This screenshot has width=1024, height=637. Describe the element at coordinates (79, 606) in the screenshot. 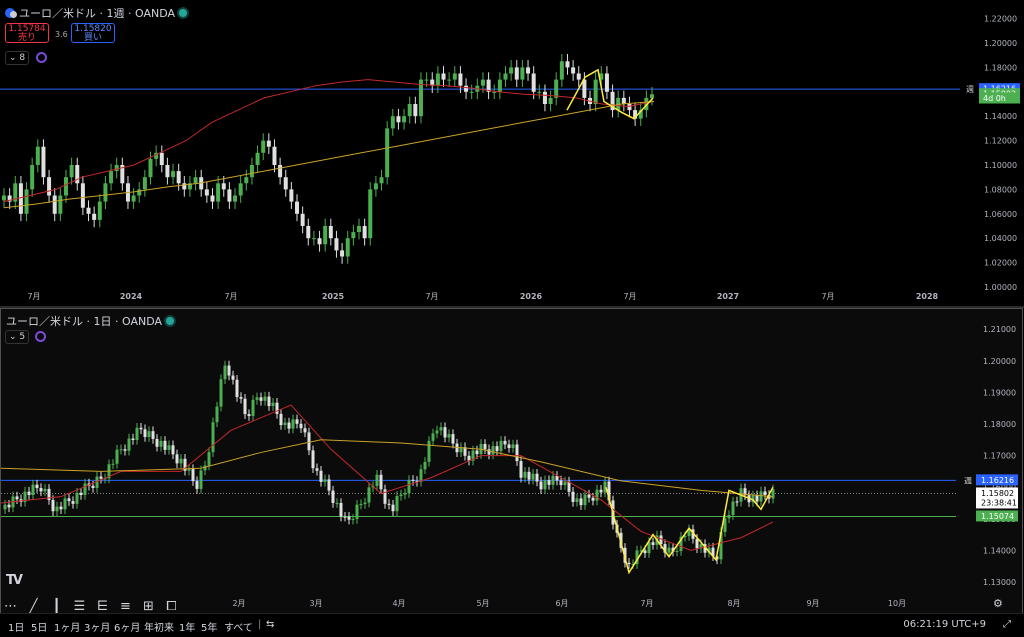

I see `fib-retracement-icon: ☰` at that location.